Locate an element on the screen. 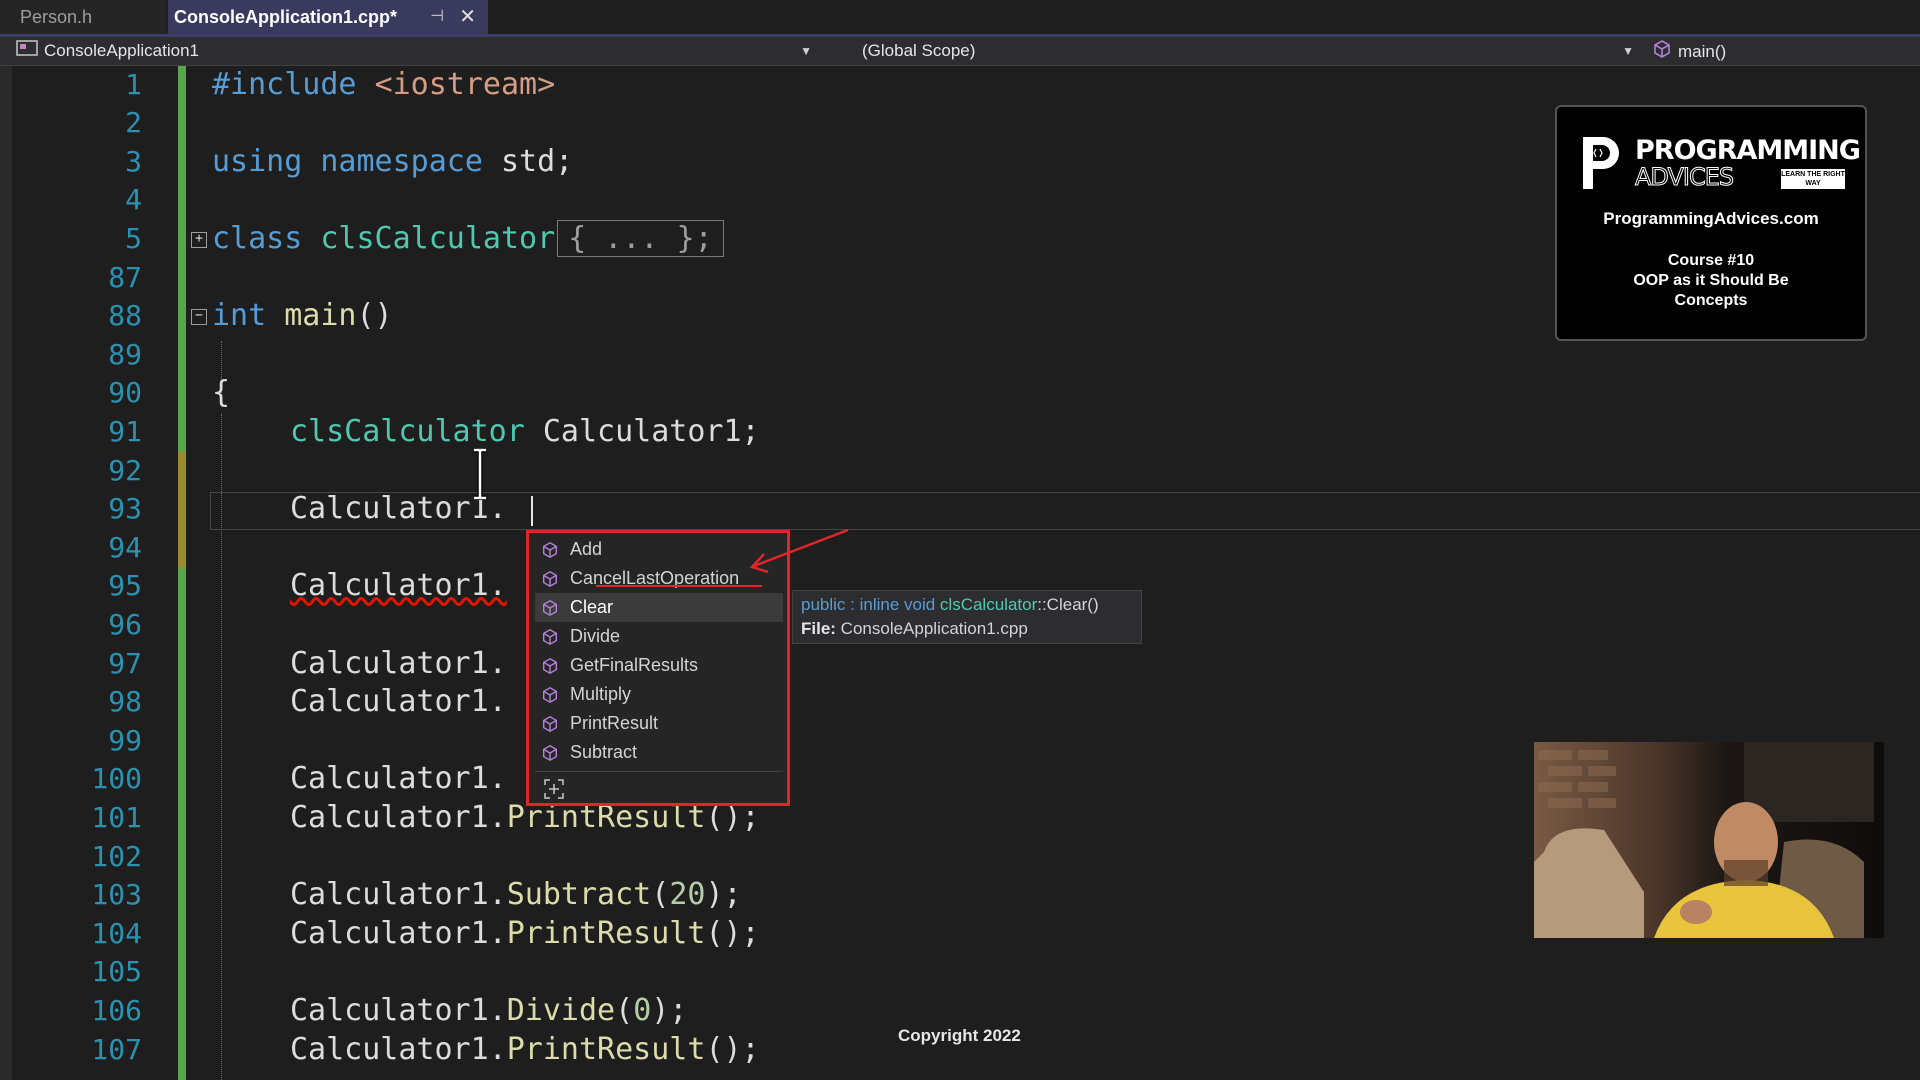 Image resolution: width=1920 pixels, height=1080 pixels. logo-p-icon is located at coordinates (1601, 163).